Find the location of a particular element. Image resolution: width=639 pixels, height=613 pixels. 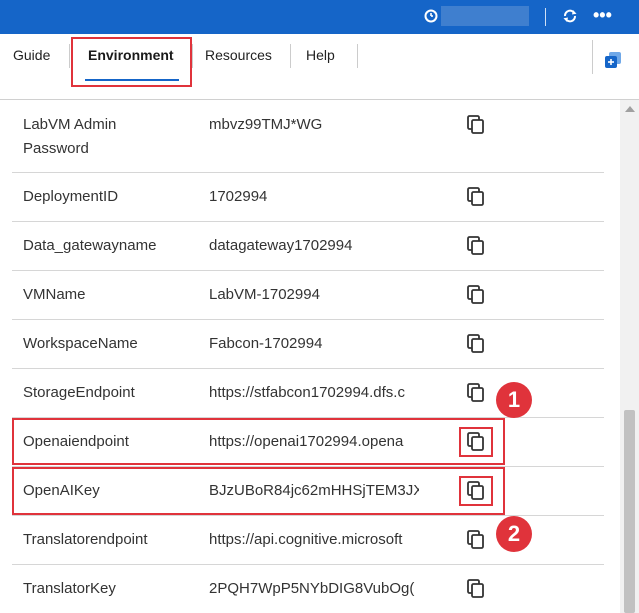

table-row: WorkspaceName Fabcon-1702994 is located at coordinates (308, 344).